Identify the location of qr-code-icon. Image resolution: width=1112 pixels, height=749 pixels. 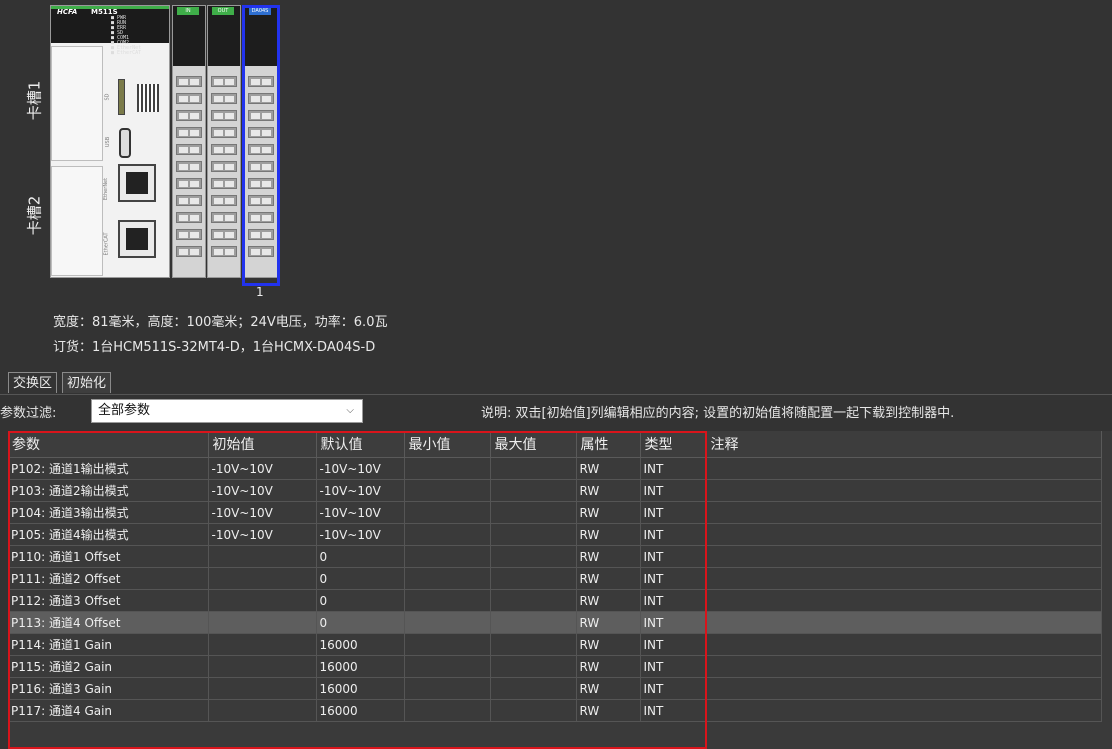
(148, 98).